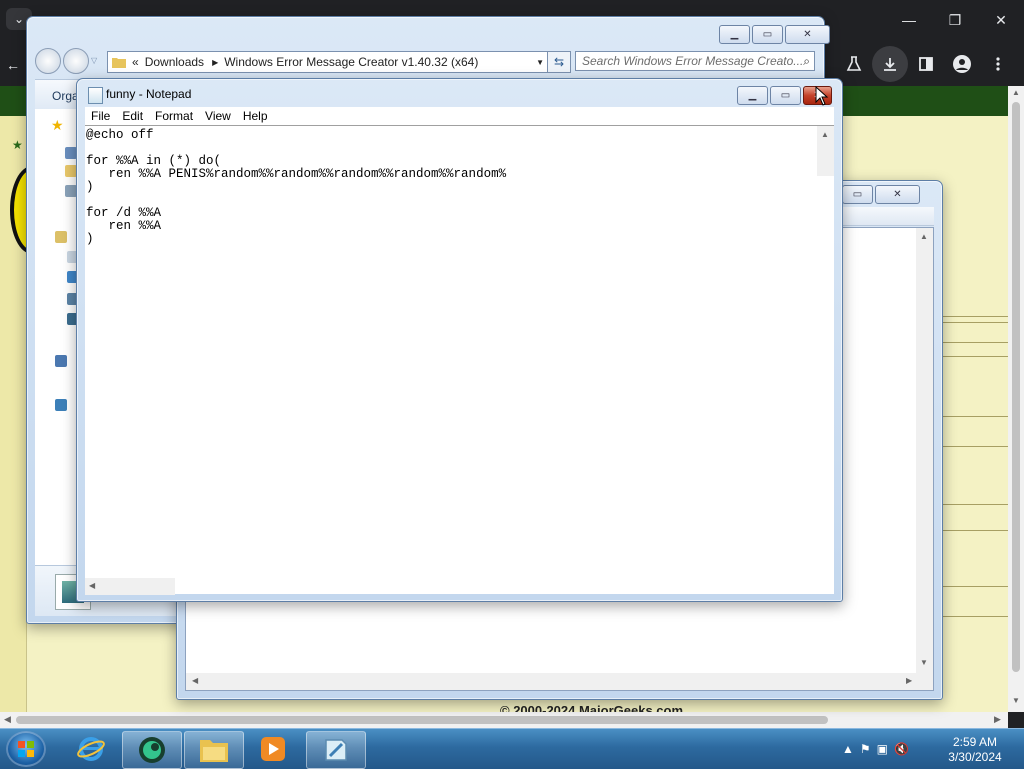 Image resolution: width=1024 pixels, height=769 pixels. Describe the element at coordinates (865, 749) in the screenshot. I see `action-center-flag-icon: ⚑` at that location.